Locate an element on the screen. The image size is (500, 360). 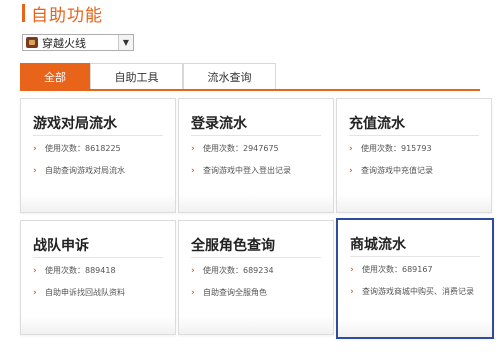
card-title: 全服角色查询 is located at coordinates (233, 246).